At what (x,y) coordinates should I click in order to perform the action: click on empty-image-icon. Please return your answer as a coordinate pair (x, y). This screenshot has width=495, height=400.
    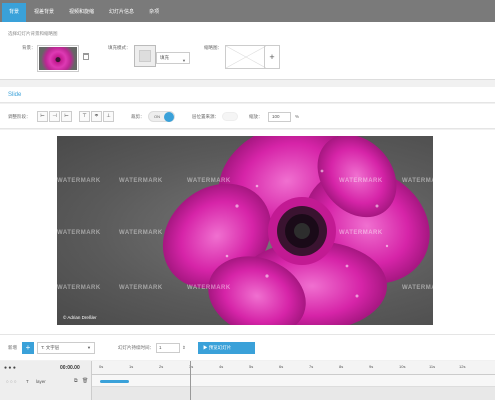
    Looking at the image, I should click on (246, 57).